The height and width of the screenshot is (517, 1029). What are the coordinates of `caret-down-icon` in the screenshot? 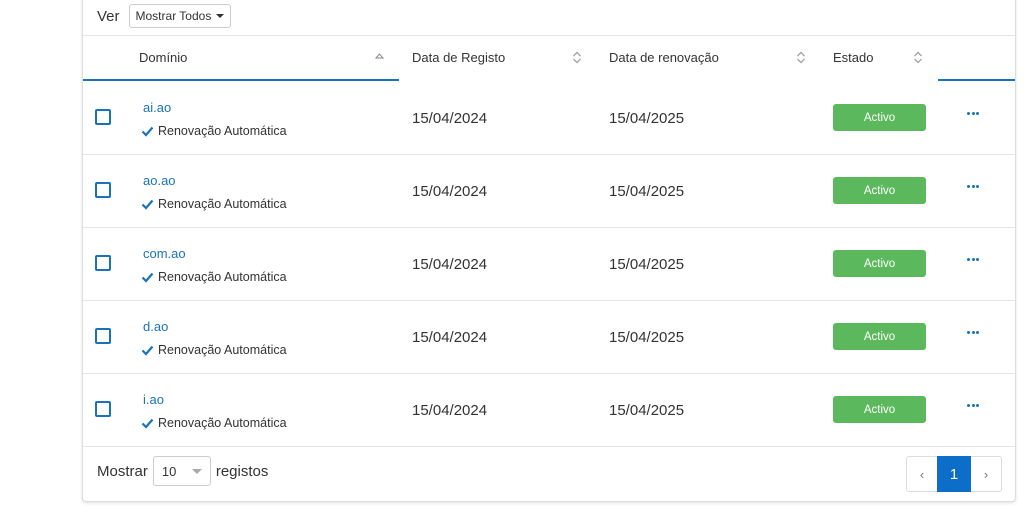 It's located at (220, 16).